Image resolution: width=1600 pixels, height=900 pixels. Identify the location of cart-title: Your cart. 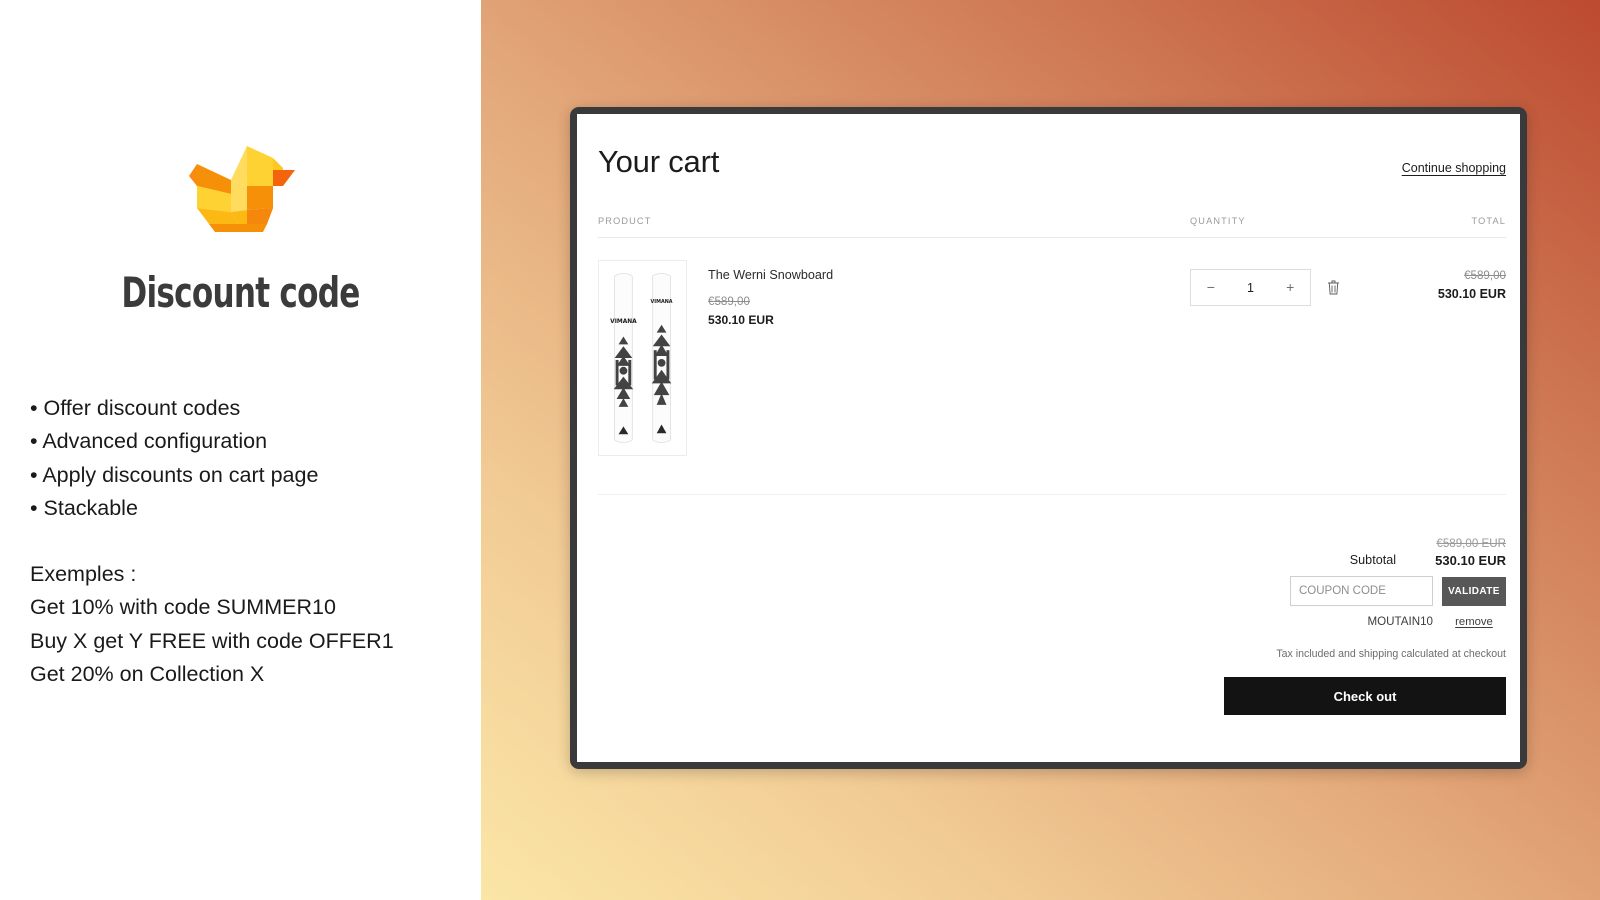
(659, 161).